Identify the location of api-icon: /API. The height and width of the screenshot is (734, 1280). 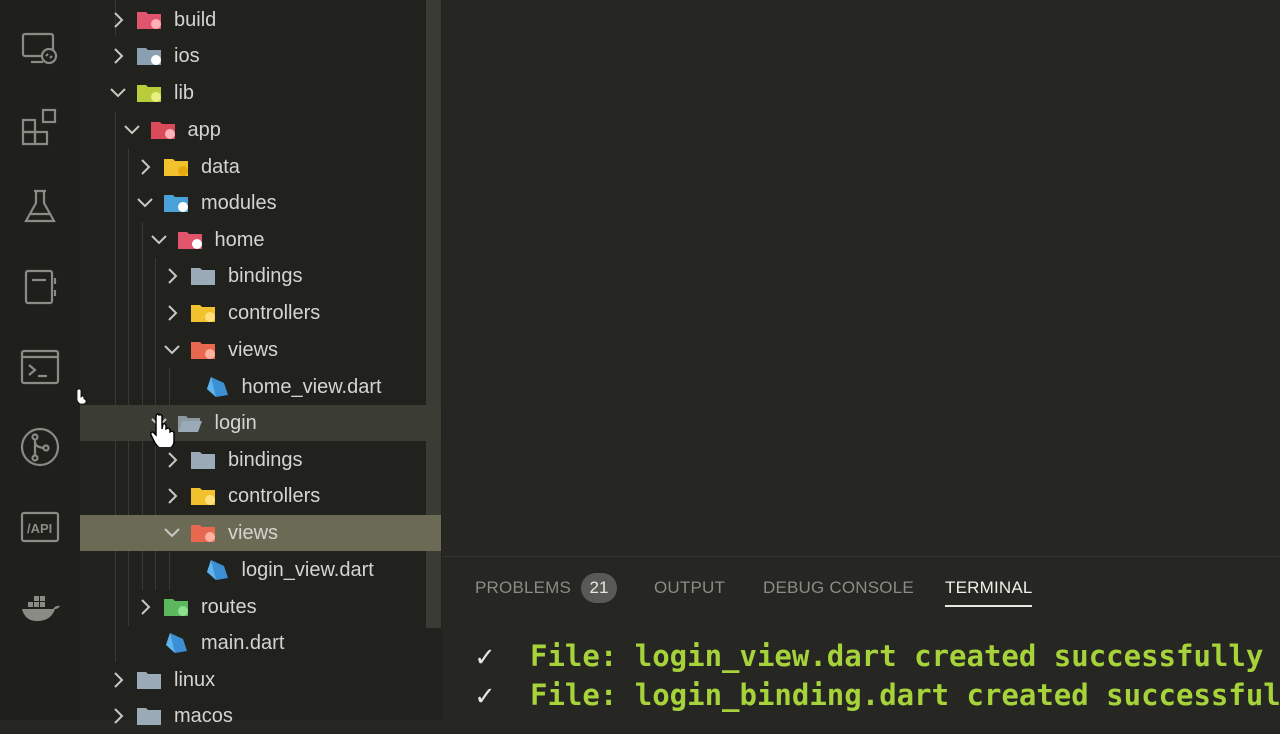
(40, 527).